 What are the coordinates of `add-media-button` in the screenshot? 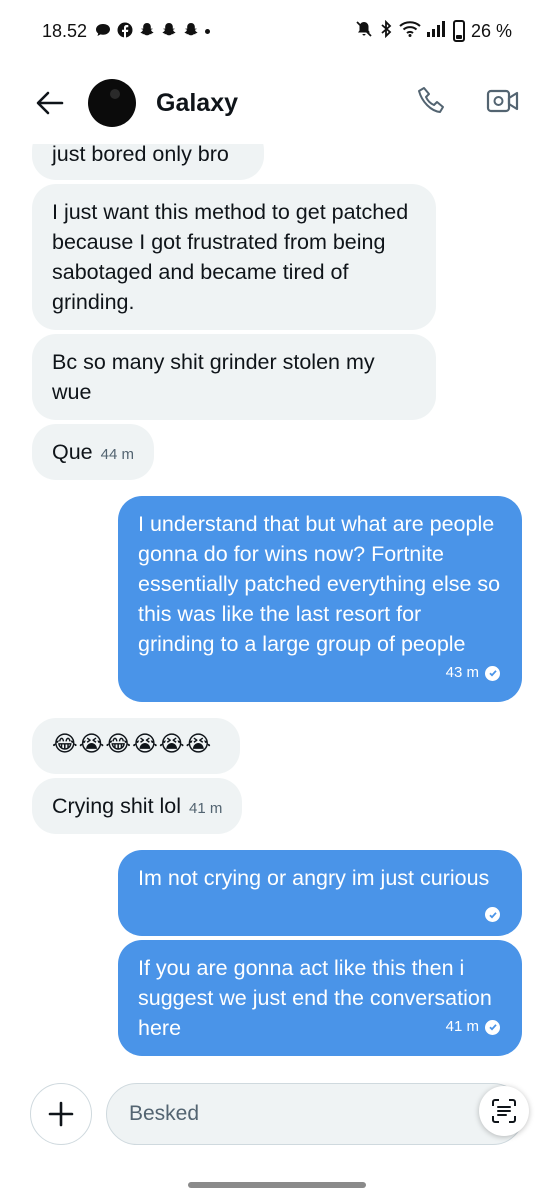 It's located at (61, 1114).